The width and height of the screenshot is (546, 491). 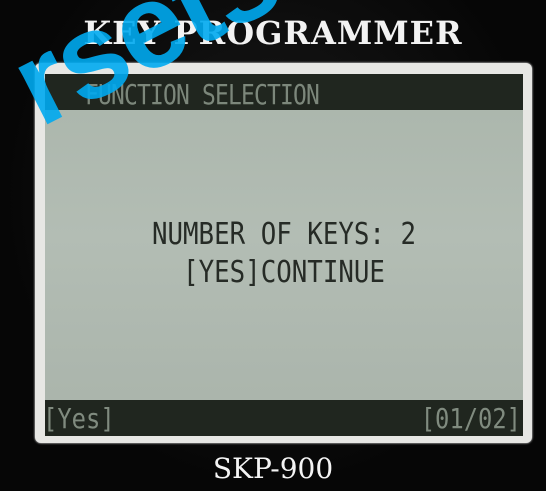 I want to click on lcd-status-bar: [Yes] [01/02], so click(x=284, y=418).